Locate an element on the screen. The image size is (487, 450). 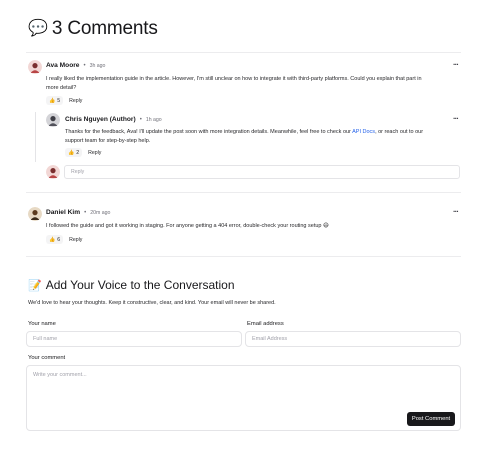
like-count: 2 is located at coordinates (78, 152).